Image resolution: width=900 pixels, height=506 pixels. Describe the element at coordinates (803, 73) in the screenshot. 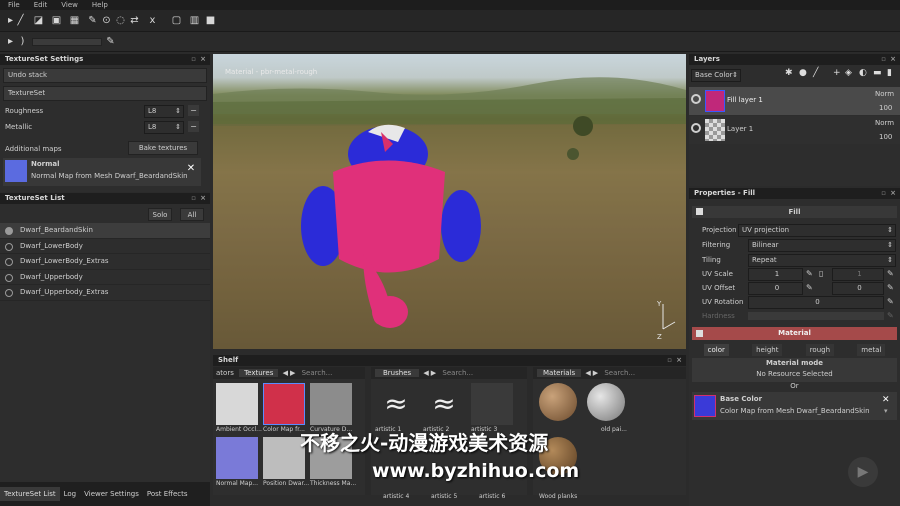

I see `add-mask-icon: ●` at that location.